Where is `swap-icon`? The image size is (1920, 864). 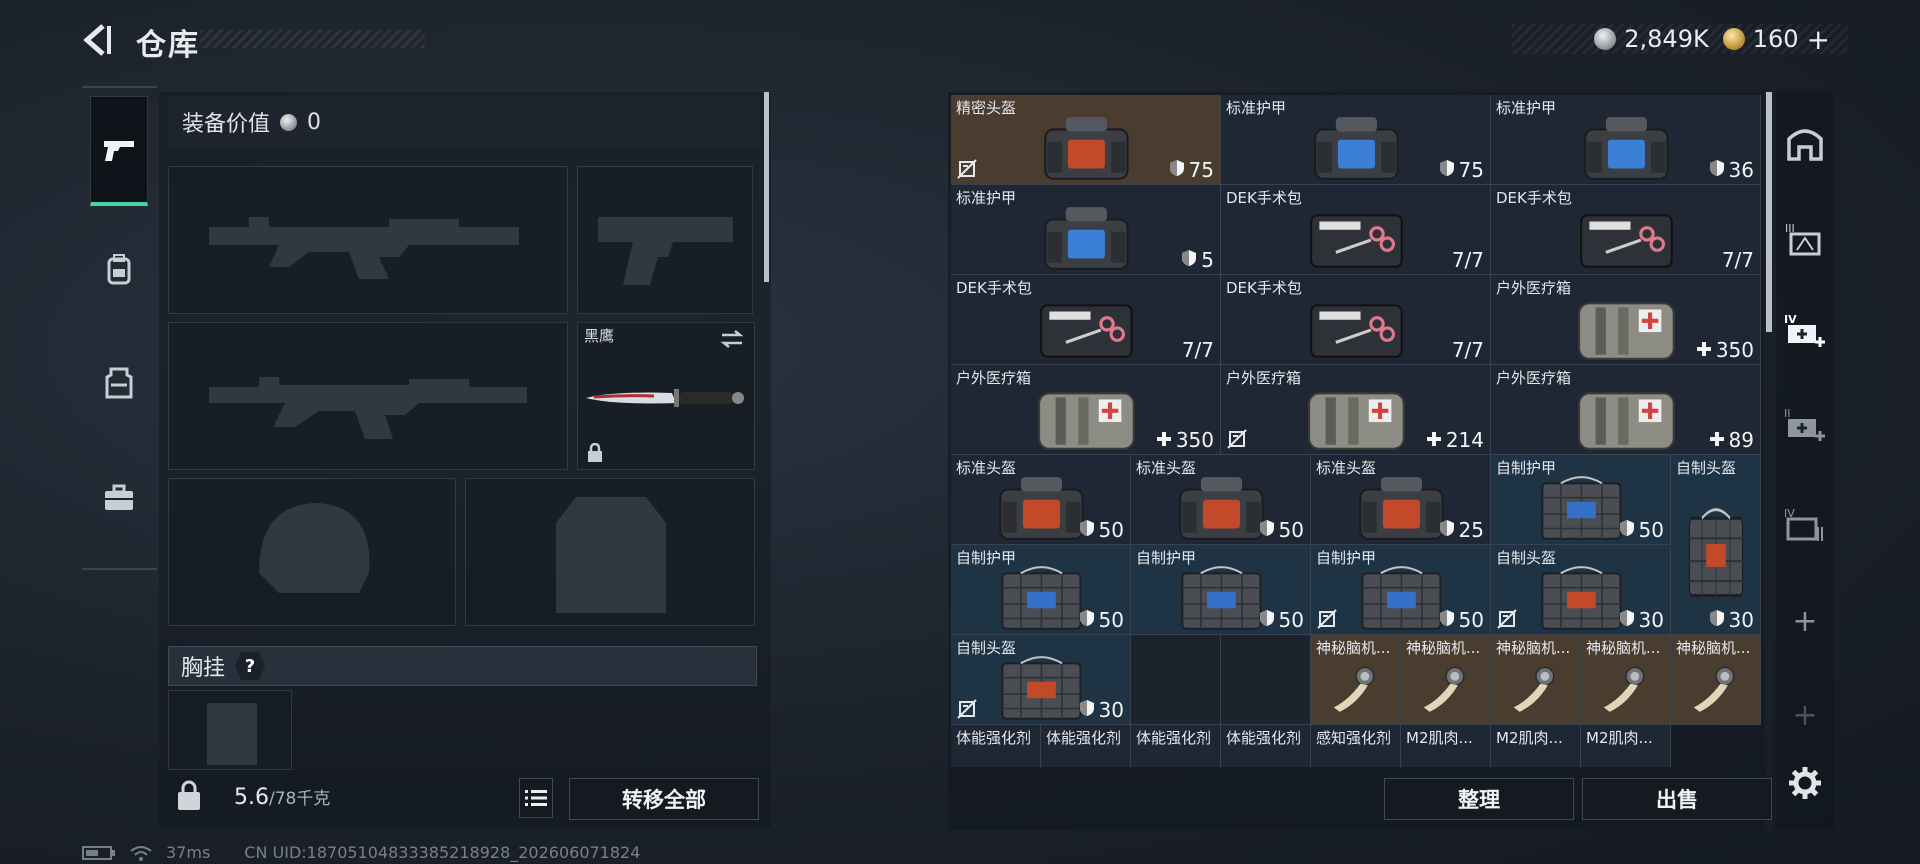
swap-icon is located at coordinates (732, 339).